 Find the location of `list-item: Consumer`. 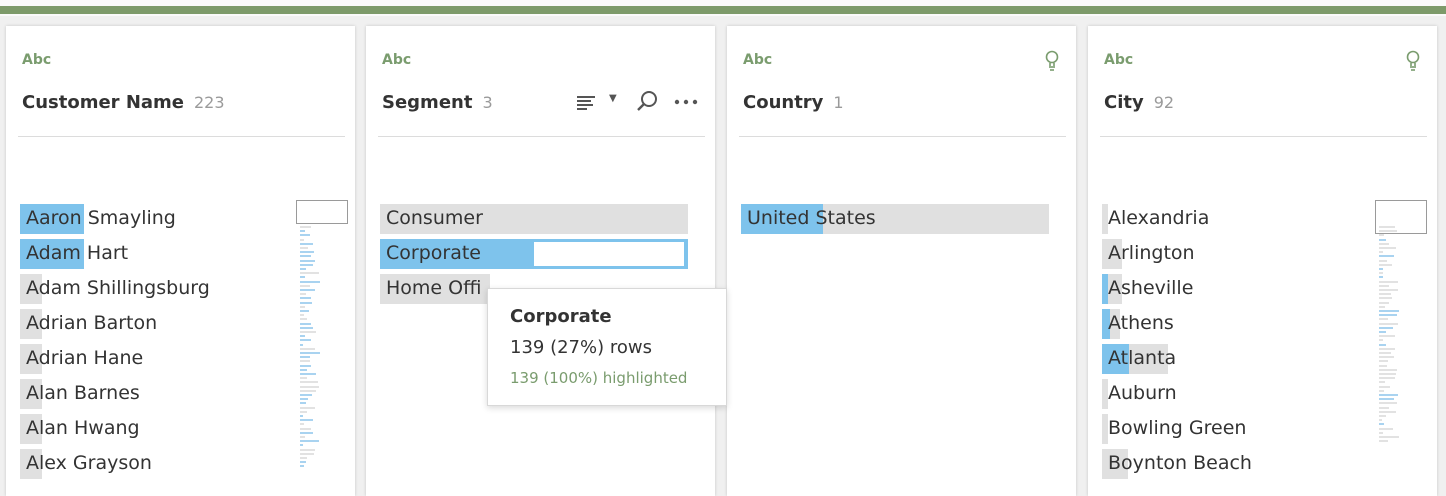

list-item: Consumer is located at coordinates (534, 219).